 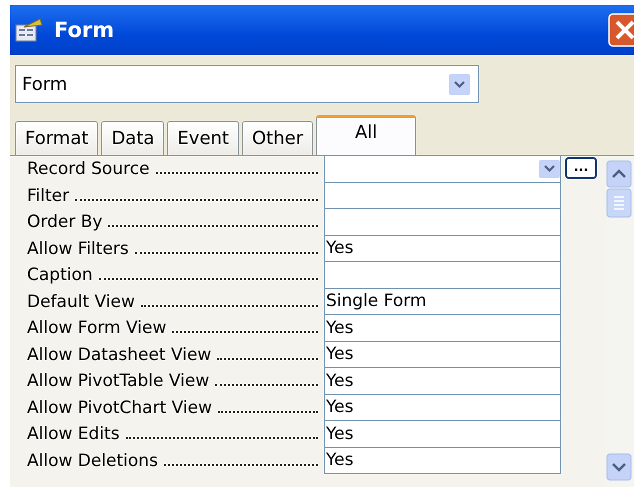 What do you see at coordinates (619, 203) in the screenshot?
I see `scroll-thumb-icon` at bounding box center [619, 203].